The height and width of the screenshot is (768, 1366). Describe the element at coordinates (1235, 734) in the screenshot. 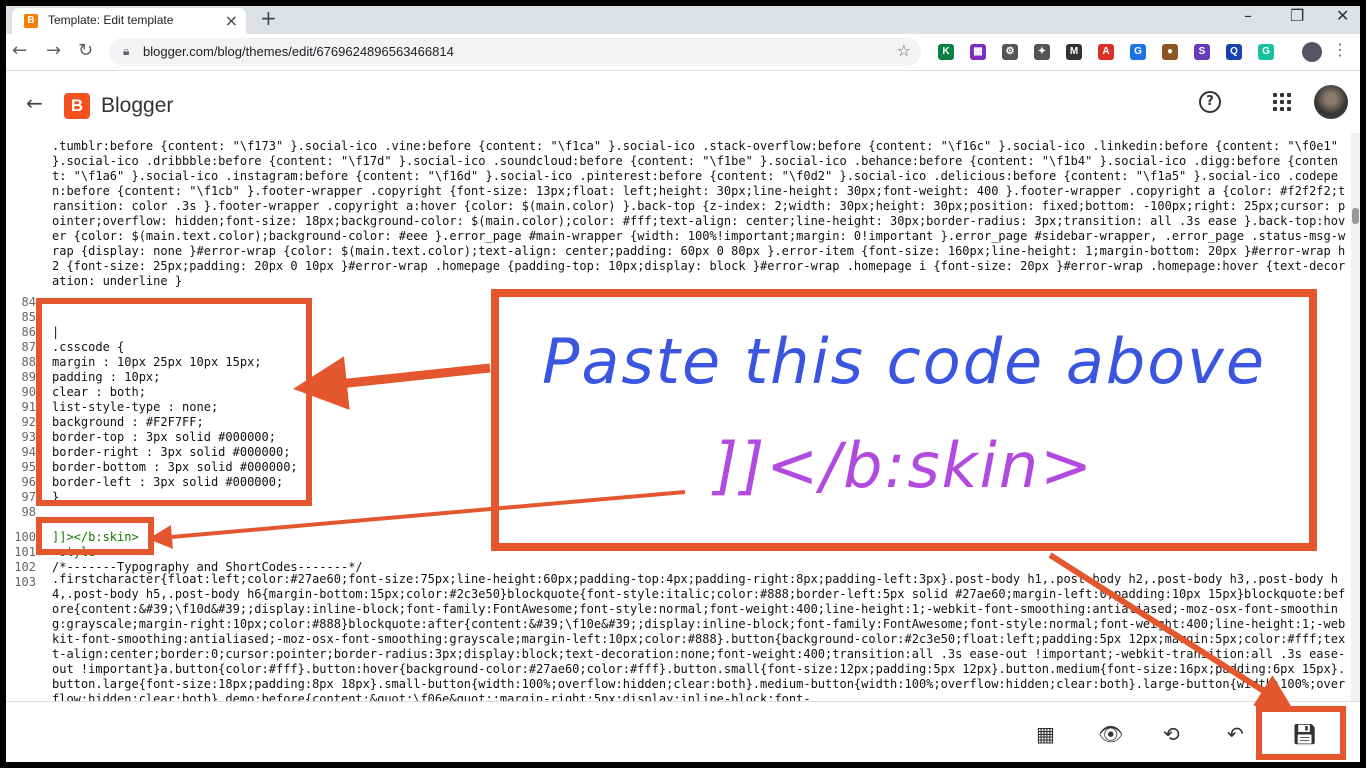

I see `undo-icon: ↶` at that location.